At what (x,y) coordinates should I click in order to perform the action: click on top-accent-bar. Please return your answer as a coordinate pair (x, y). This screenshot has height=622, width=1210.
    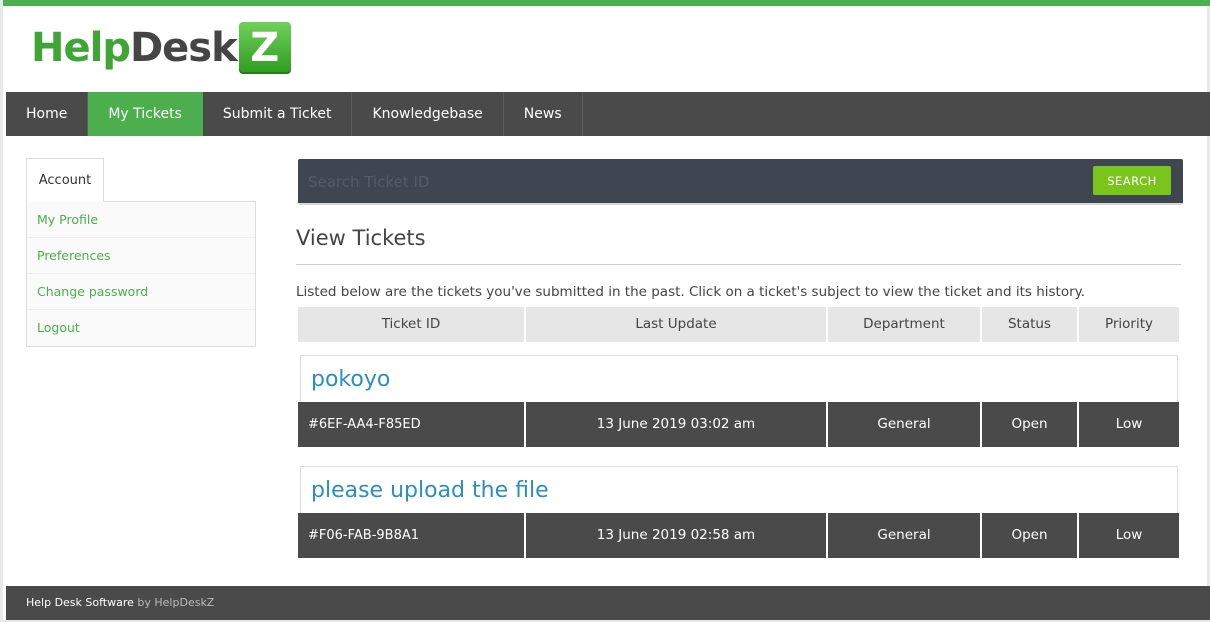
    Looking at the image, I should click on (606, 3).